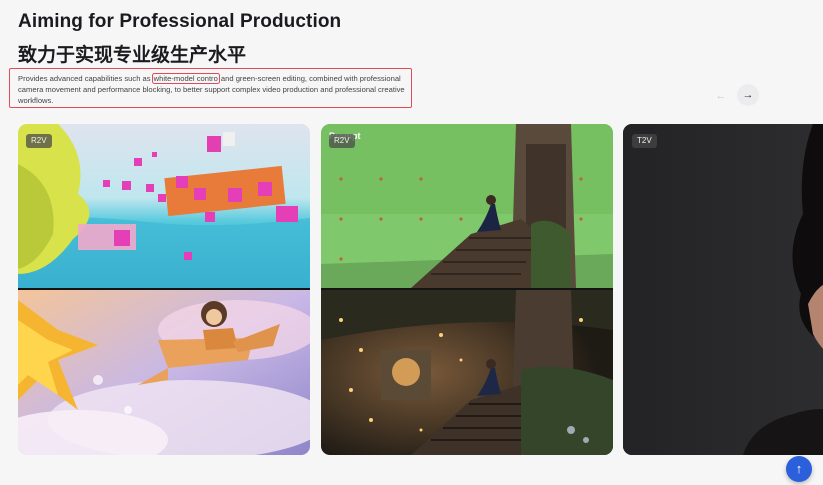 The height and width of the screenshot is (485, 823). I want to click on description-before: Provides advanced capabilities such as, so click(85, 78).